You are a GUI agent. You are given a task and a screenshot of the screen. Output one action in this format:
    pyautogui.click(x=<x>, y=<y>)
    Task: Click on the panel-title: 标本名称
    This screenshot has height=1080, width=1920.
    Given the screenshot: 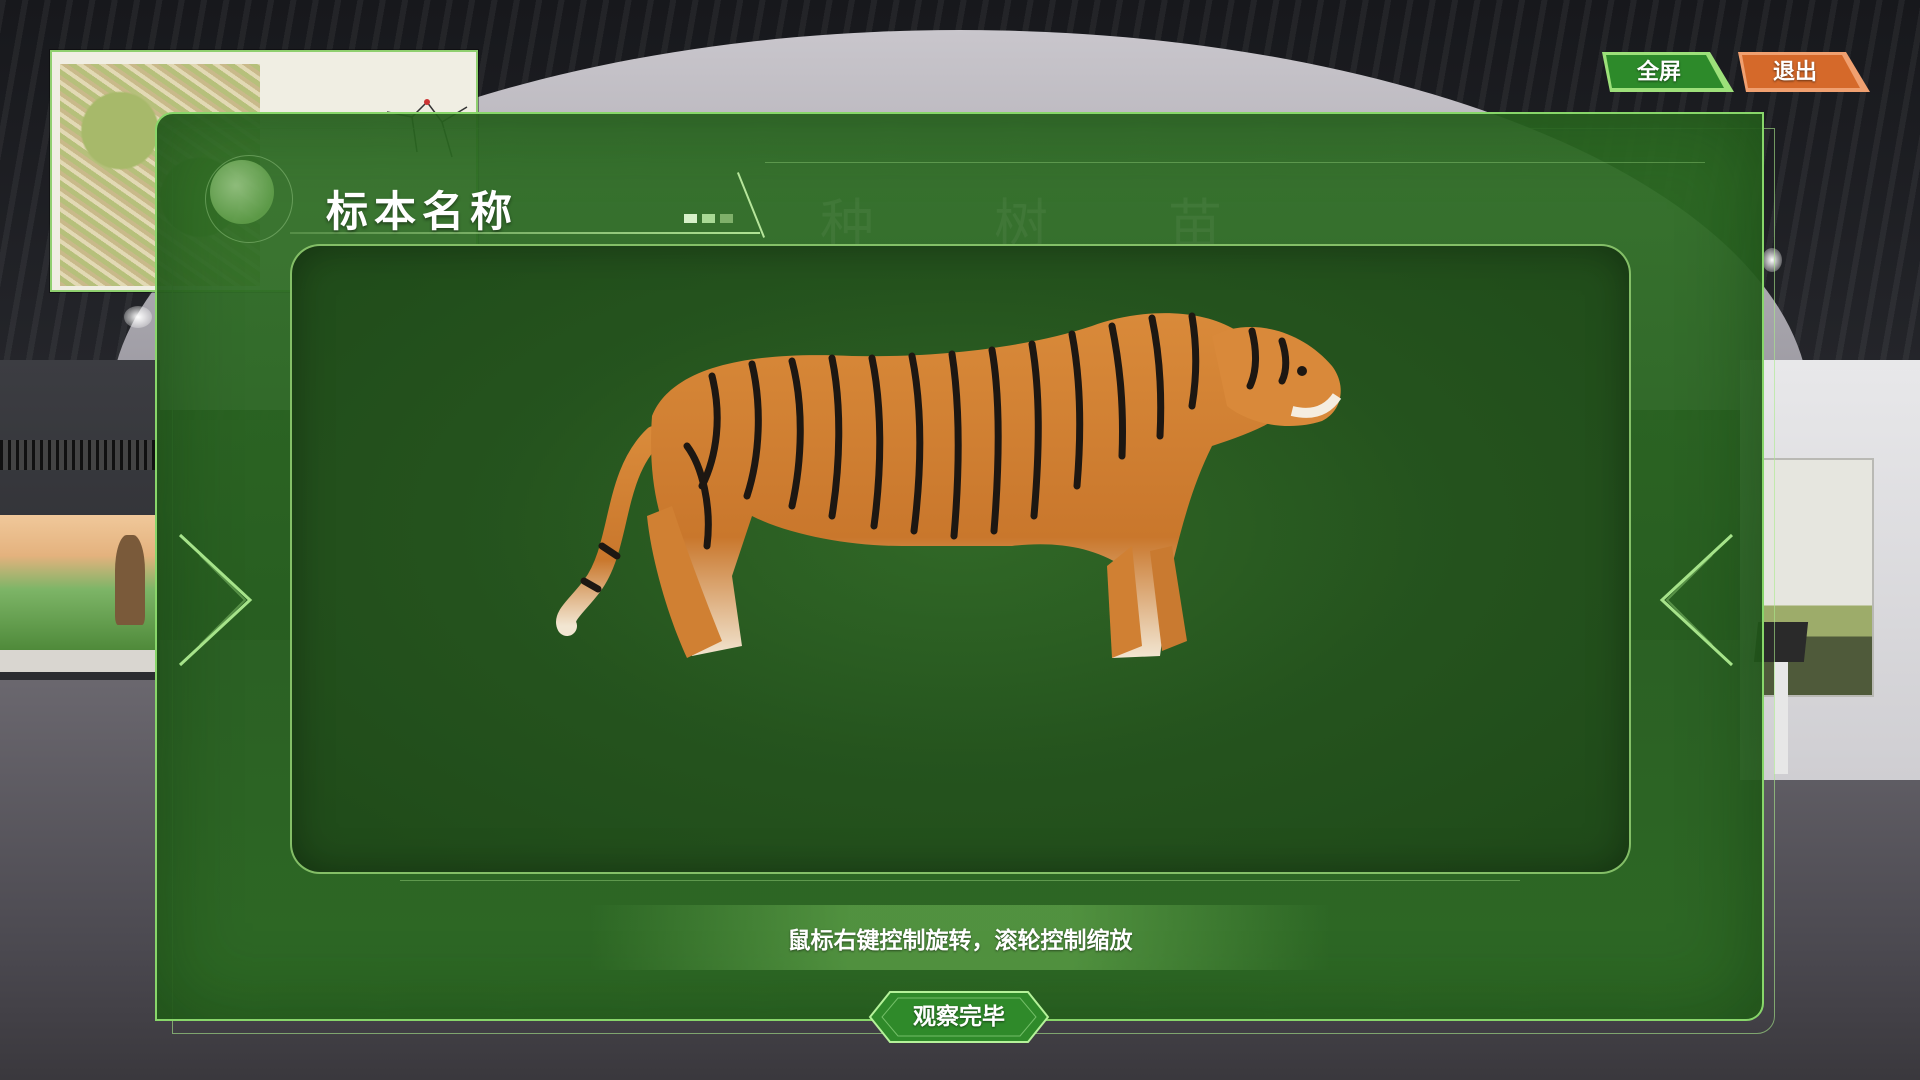 What is the action you would take?
    pyautogui.click(x=422, y=211)
    